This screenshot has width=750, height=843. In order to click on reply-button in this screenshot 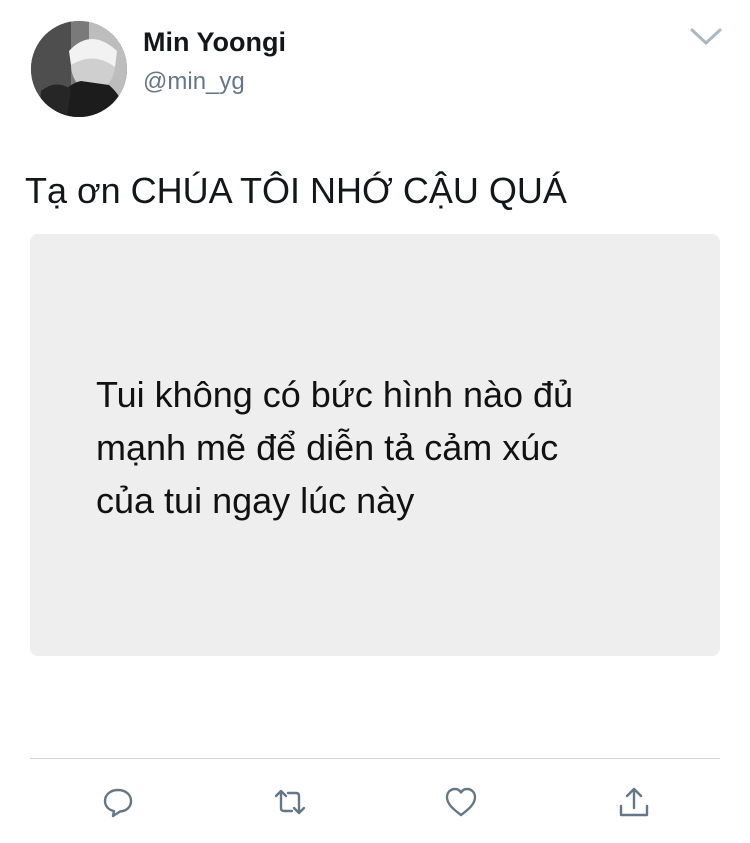, I will do `click(118, 802)`.